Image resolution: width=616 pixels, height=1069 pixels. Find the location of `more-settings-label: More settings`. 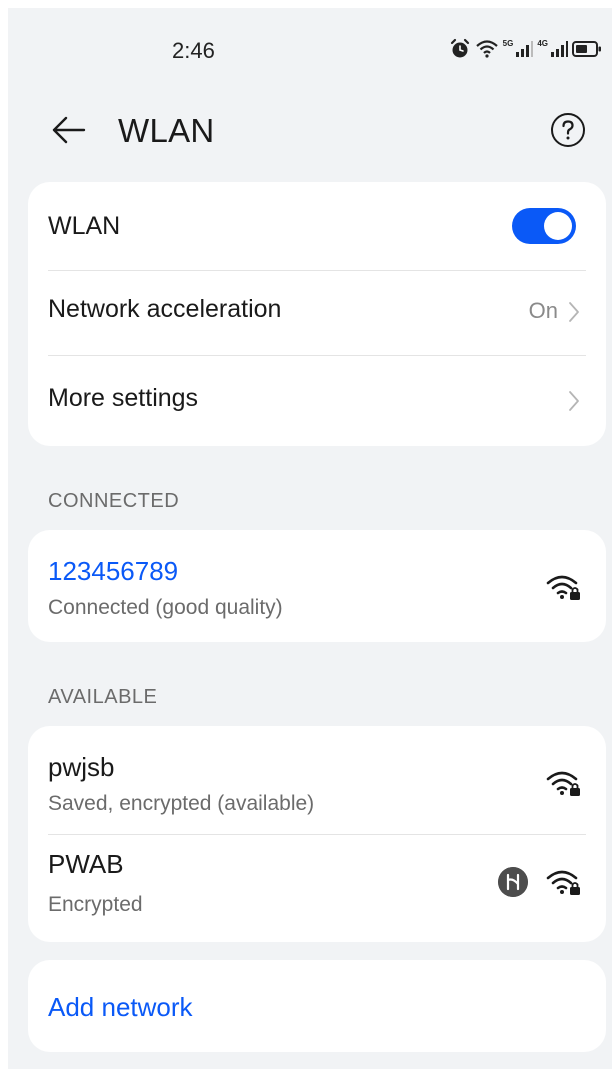

more-settings-label: More settings is located at coordinates (123, 398).